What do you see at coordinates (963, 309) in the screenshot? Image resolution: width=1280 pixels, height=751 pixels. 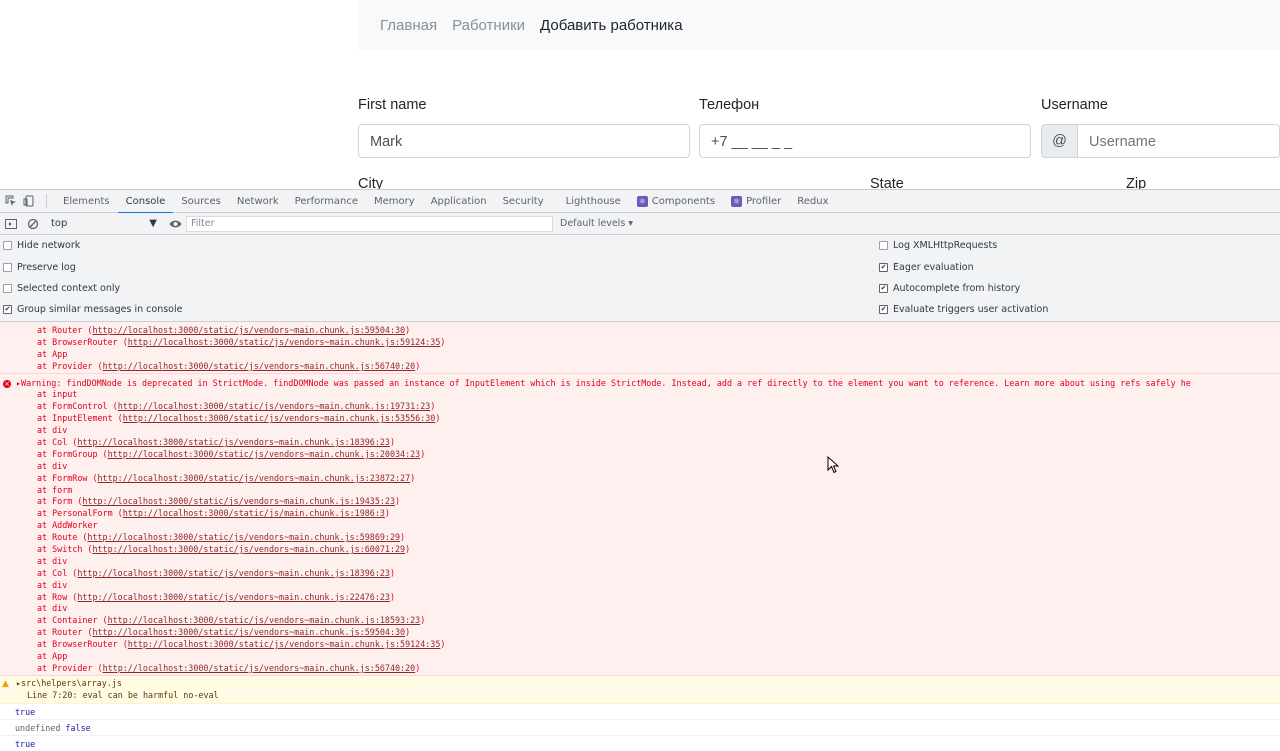 I see `setting-evaluate-triggers: ✔ Evaluate triggers user activation` at bounding box center [963, 309].